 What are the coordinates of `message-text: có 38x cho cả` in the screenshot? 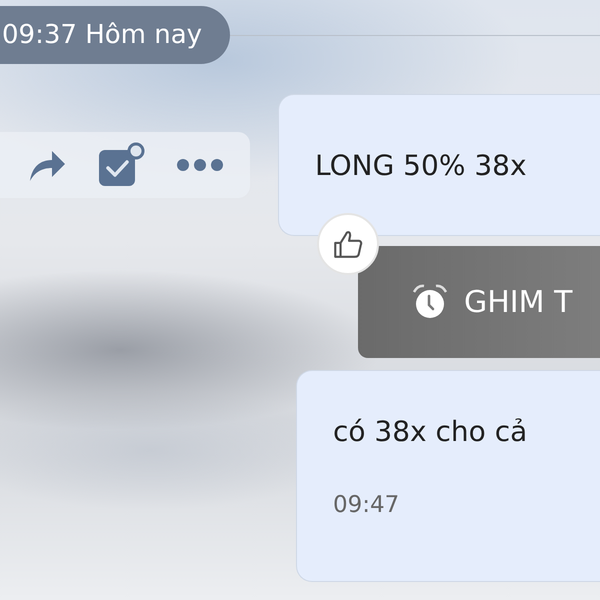 It's located at (430, 431).